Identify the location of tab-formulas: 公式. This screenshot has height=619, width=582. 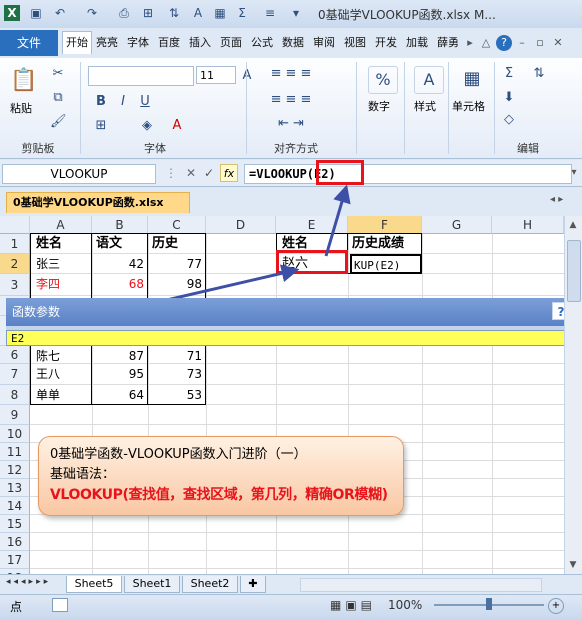
(262, 43).